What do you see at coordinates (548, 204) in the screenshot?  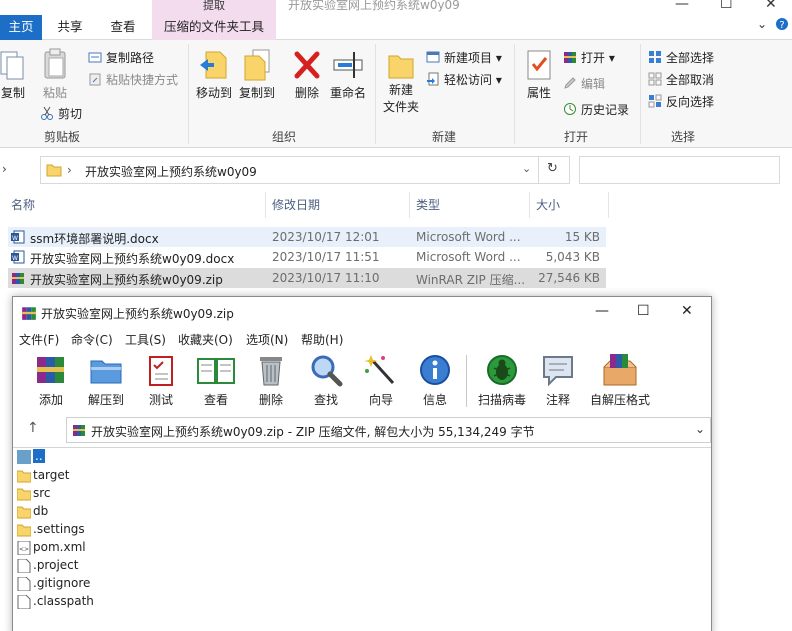 I see `column-size: 大小` at bounding box center [548, 204].